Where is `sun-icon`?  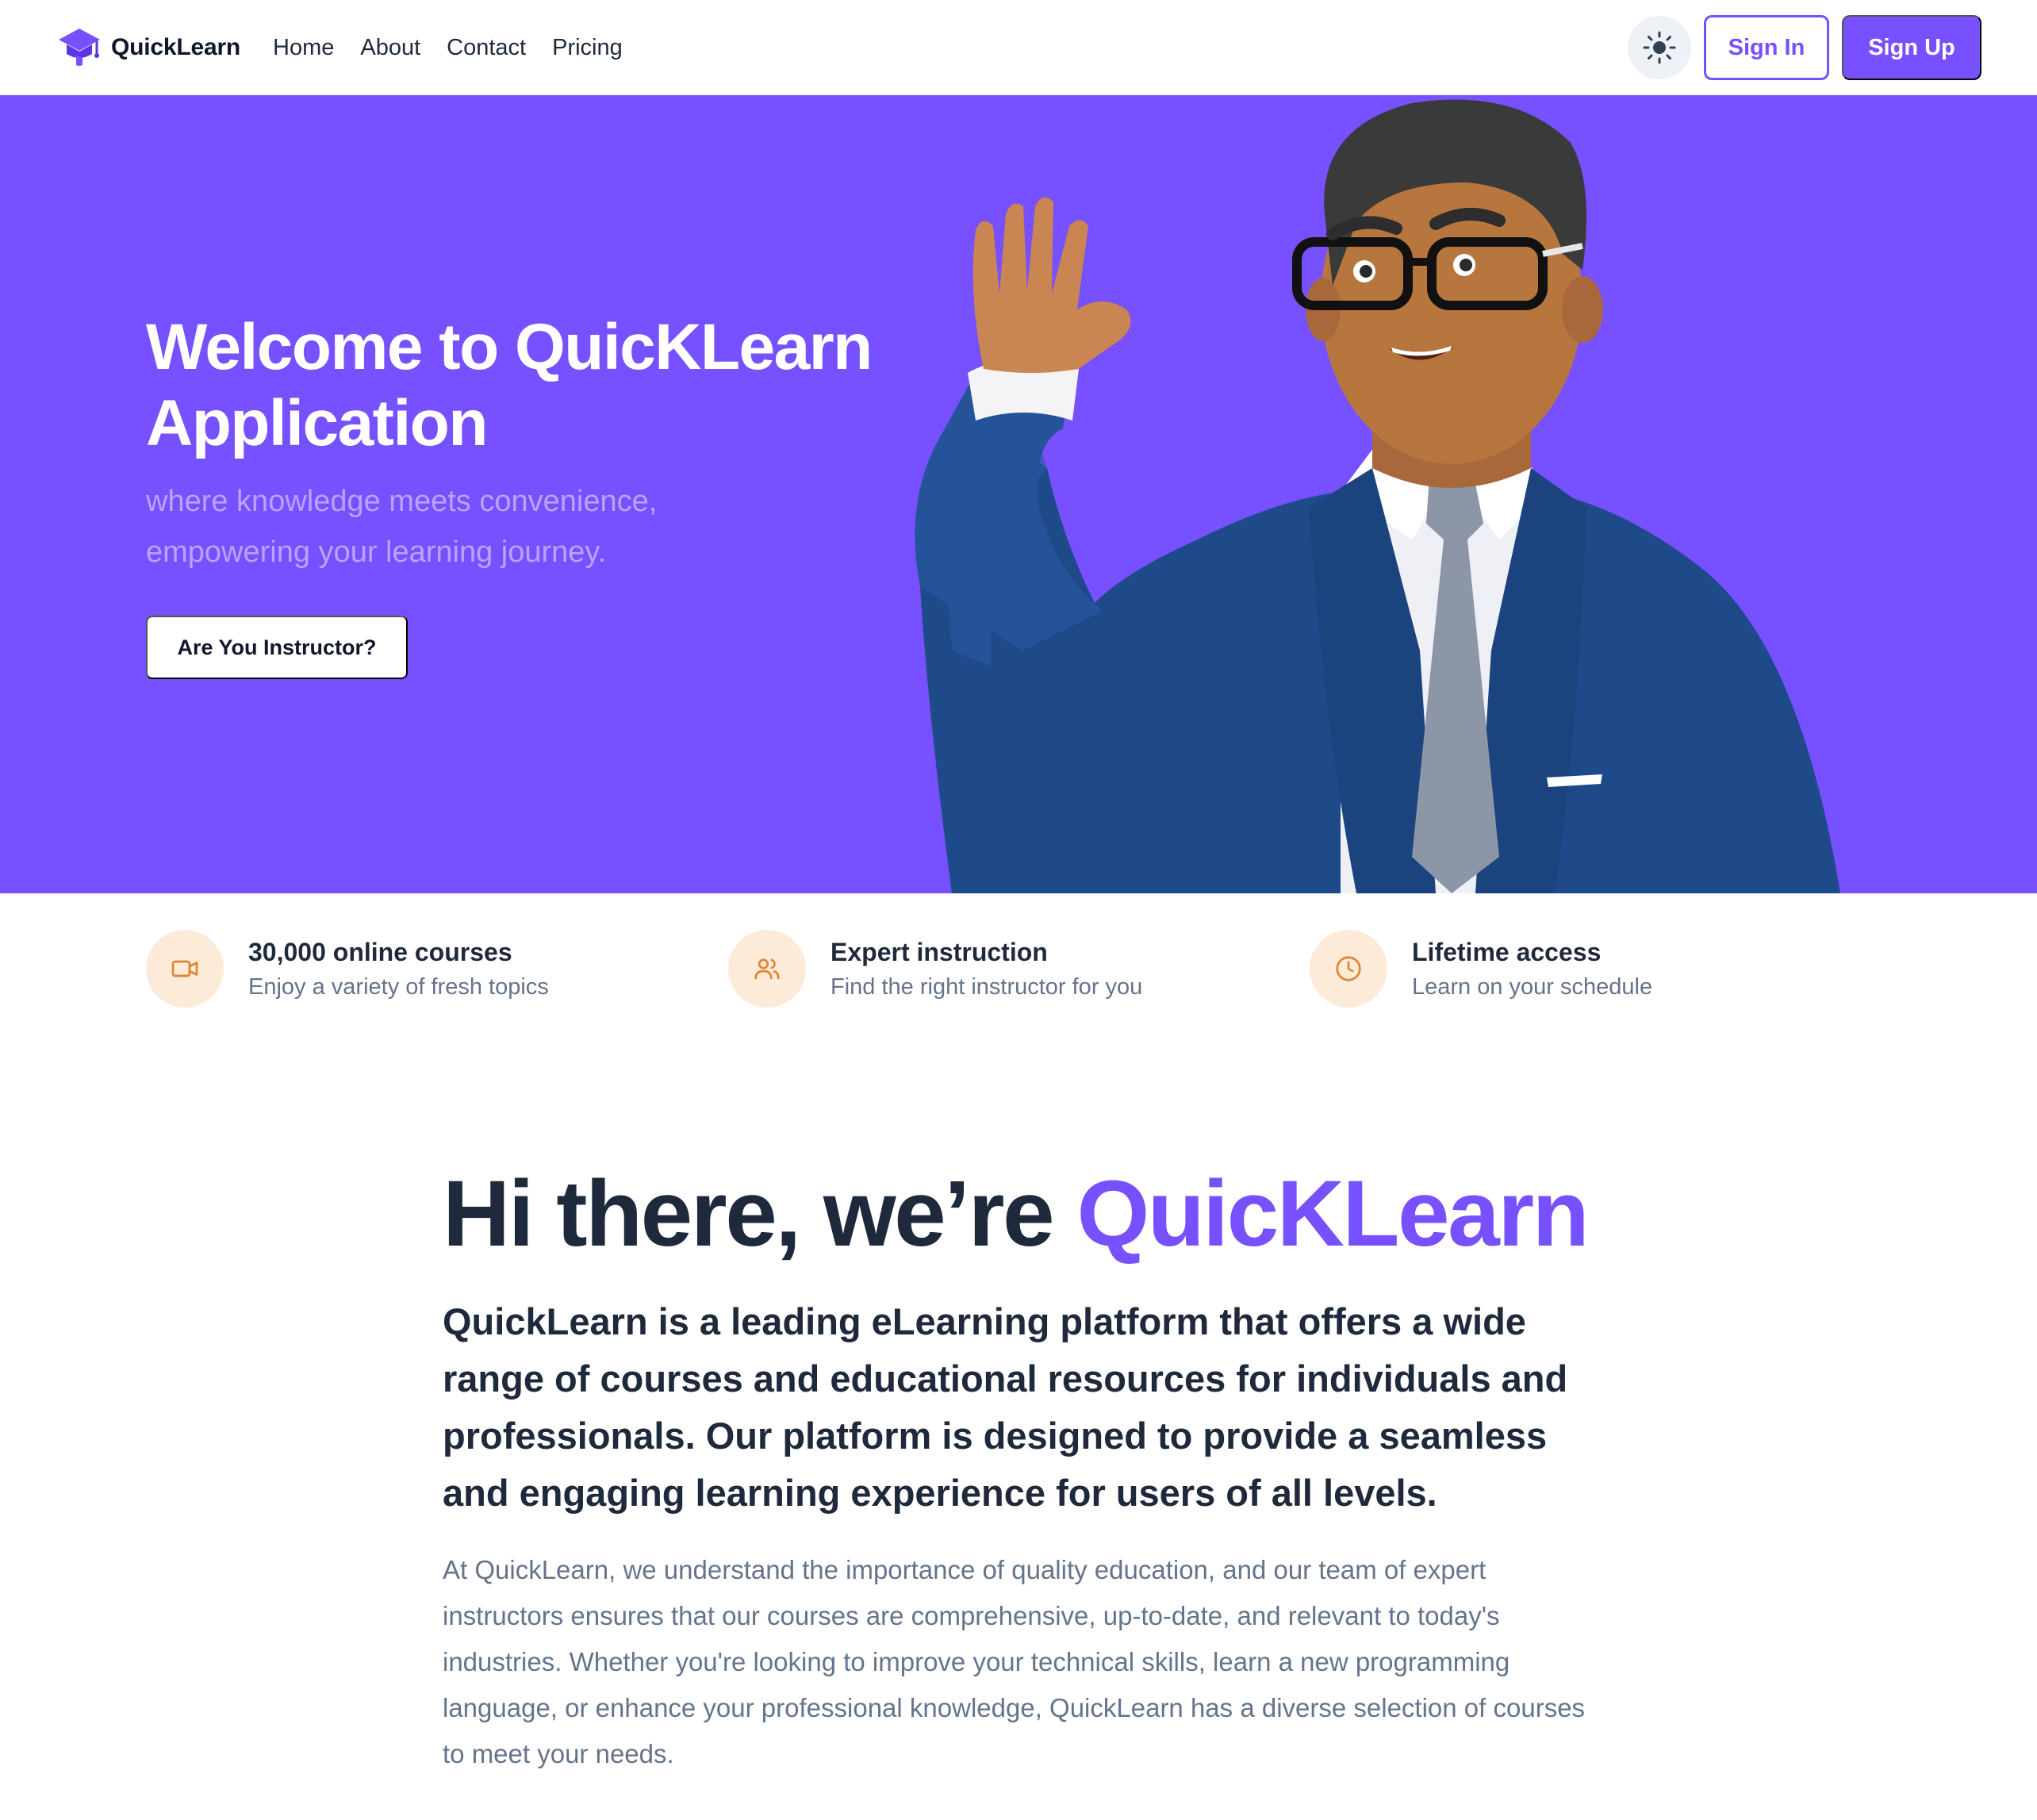
sun-icon is located at coordinates (1659, 47).